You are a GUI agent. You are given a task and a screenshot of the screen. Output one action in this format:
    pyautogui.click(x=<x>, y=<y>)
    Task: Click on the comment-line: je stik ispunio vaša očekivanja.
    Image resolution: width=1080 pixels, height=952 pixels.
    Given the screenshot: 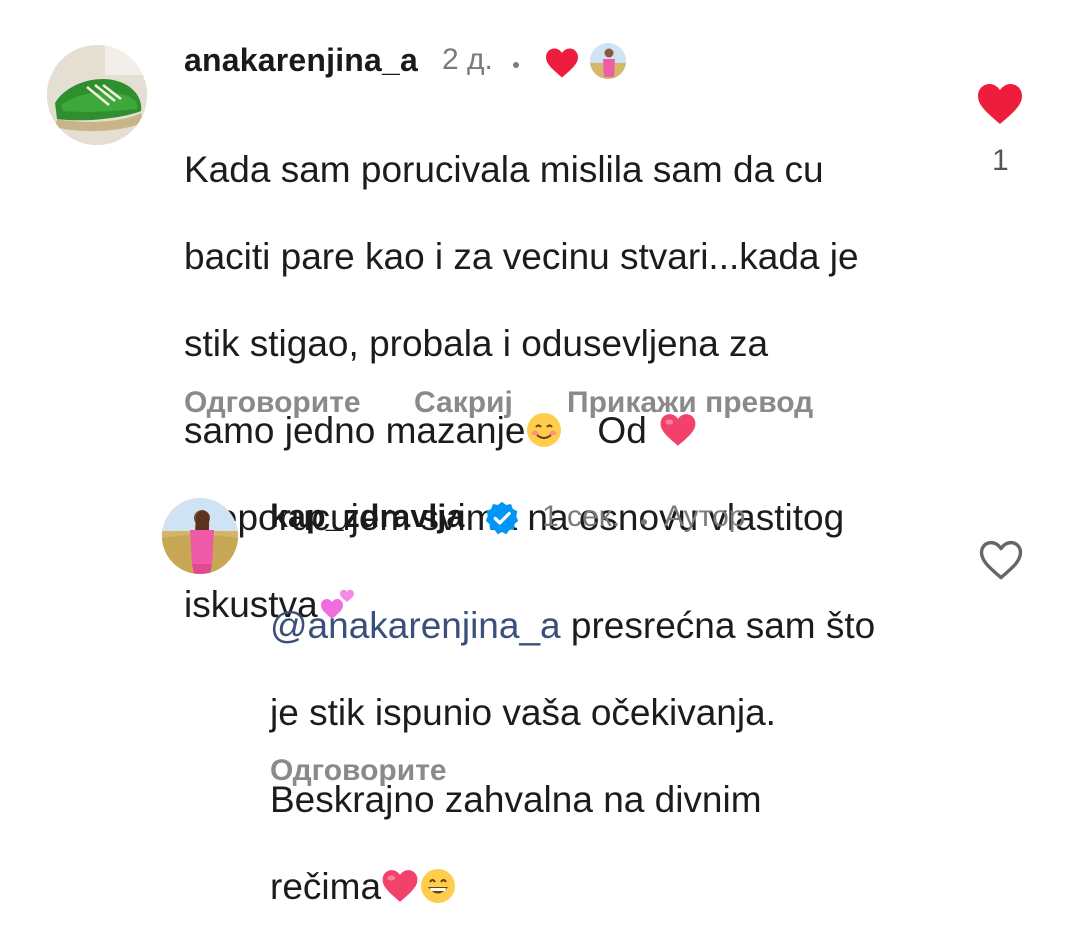 What is the action you would take?
    pyautogui.click(x=523, y=712)
    